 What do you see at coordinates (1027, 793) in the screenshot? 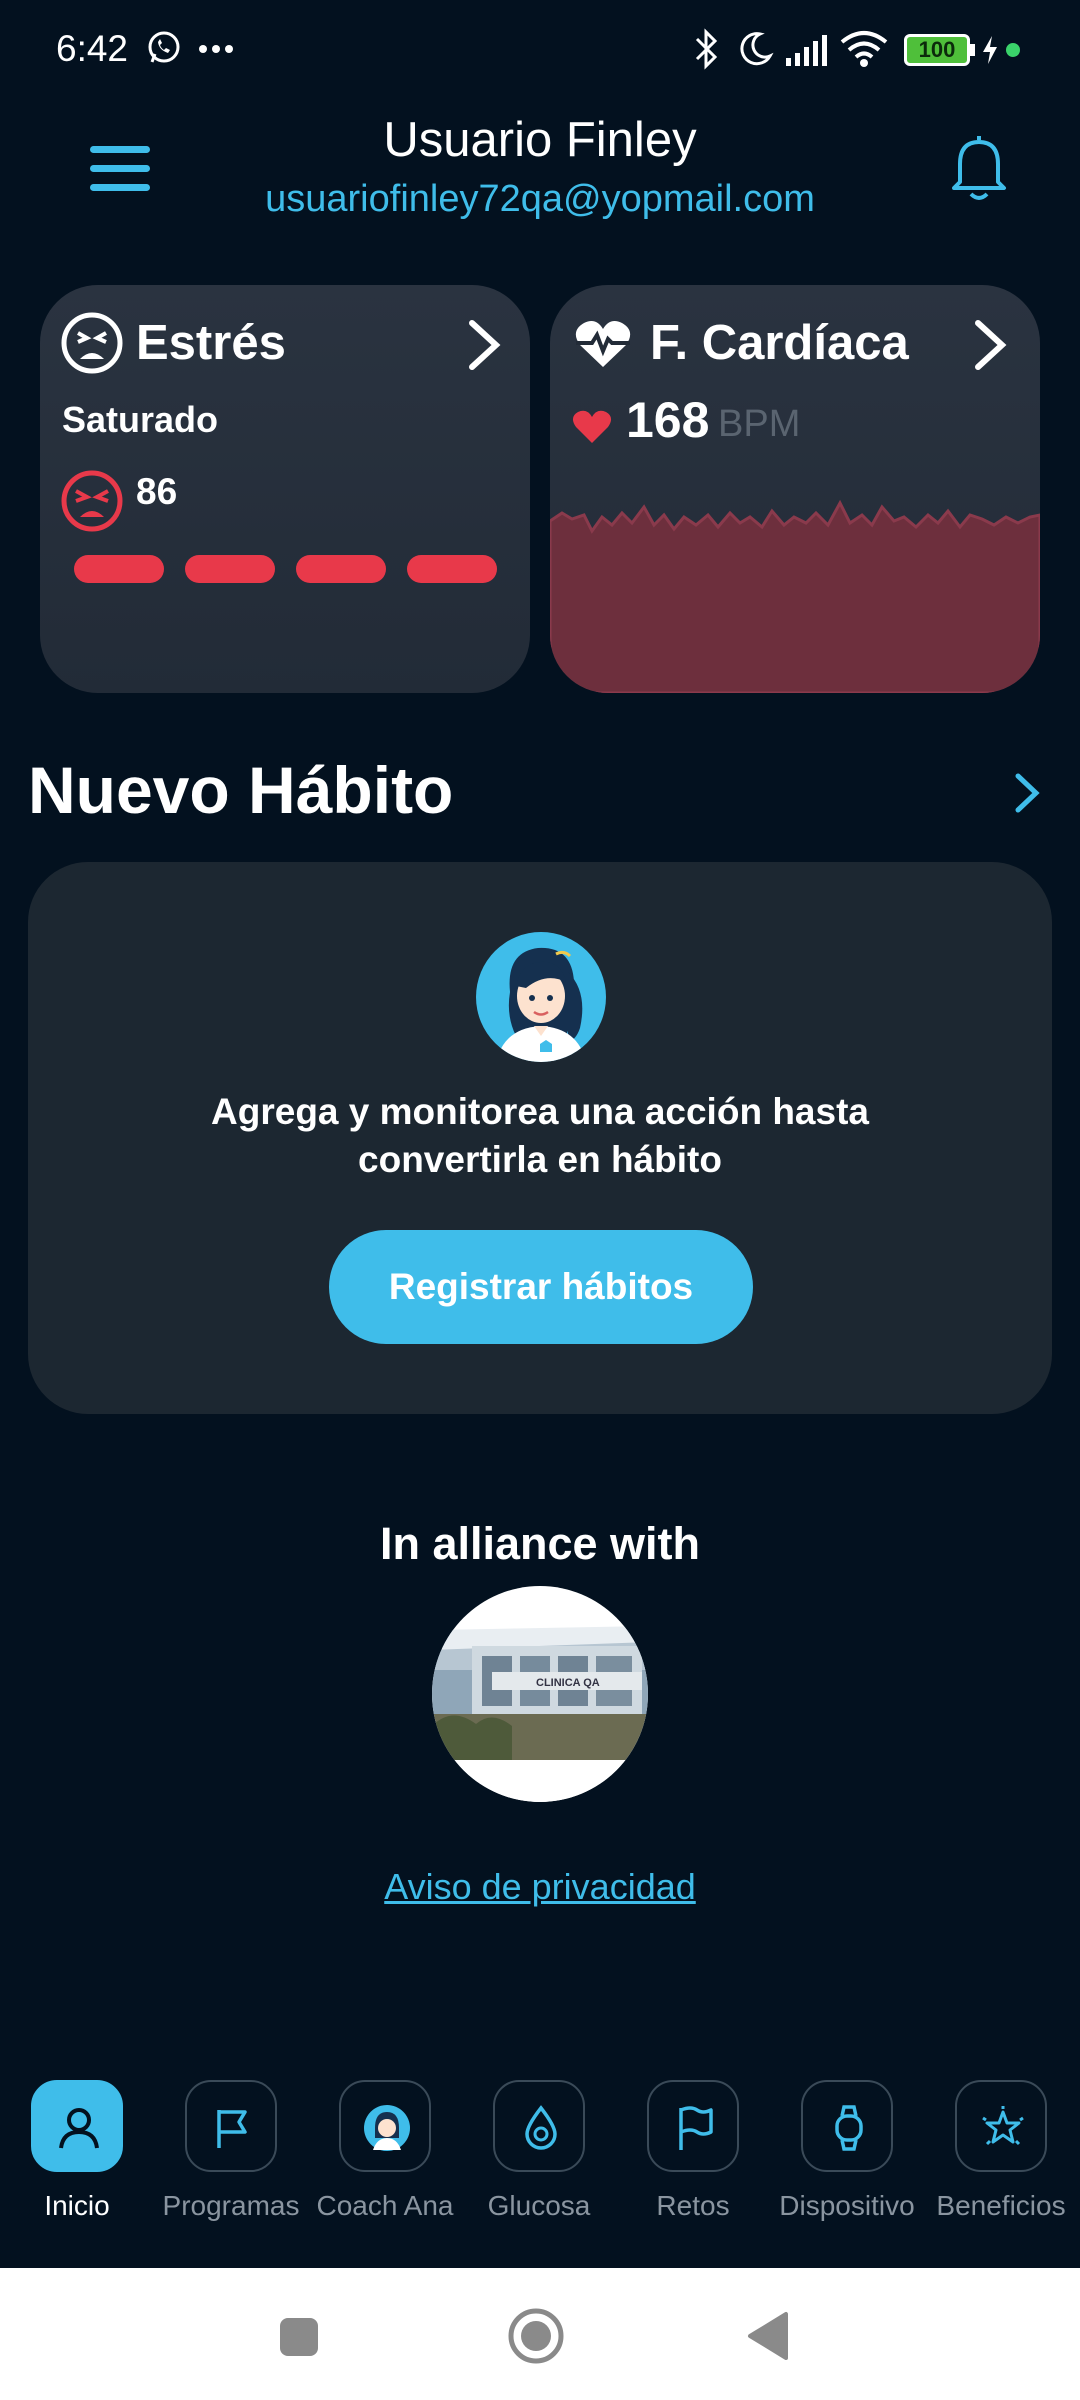
I see `new-habit-chevron-icon` at bounding box center [1027, 793].